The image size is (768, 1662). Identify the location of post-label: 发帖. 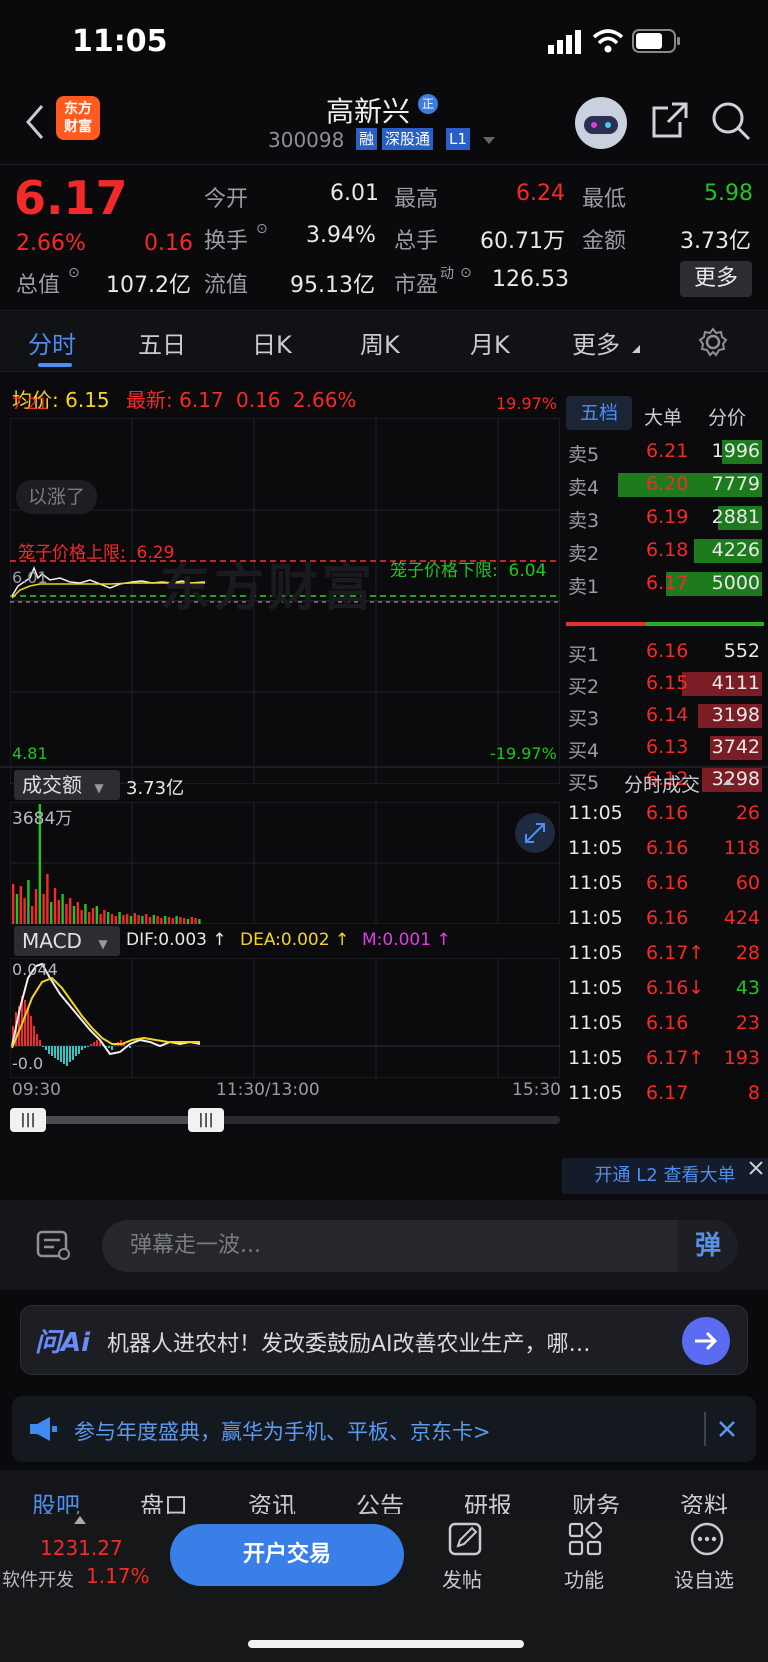
(462, 1578).